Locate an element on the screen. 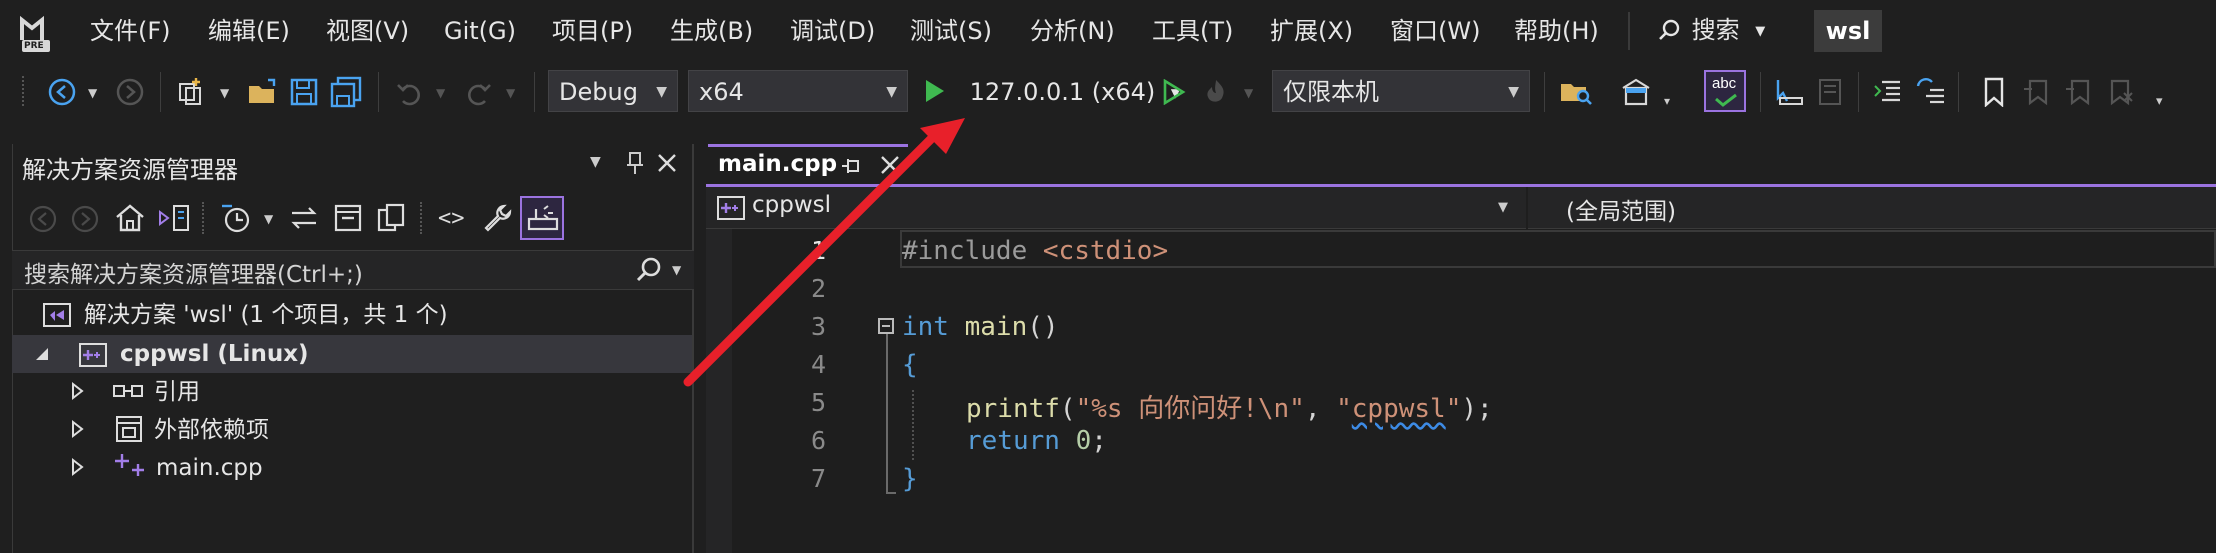  scope-dropdown: (全局范围) is located at coordinates (1621, 209).